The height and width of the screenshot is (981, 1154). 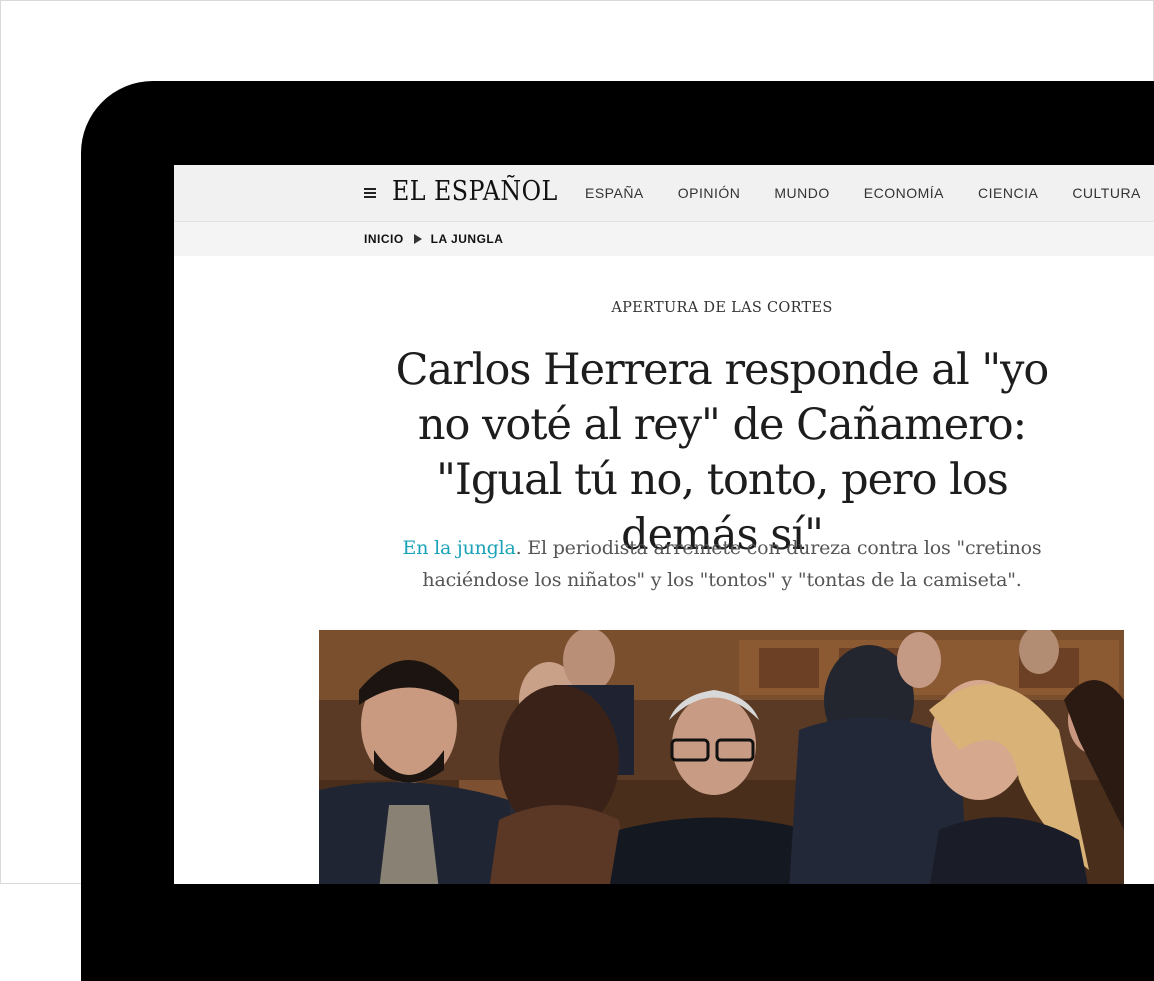 What do you see at coordinates (467, 239) in the screenshot?
I see `breadcrumb-section-link: LA JUNGLA` at bounding box center [467, 239].